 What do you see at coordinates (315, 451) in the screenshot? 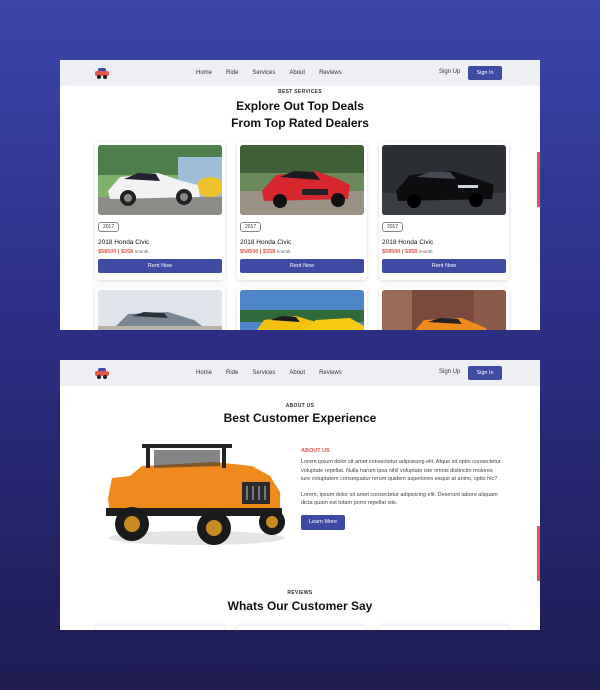
I see `about-label: ABOUT US` at bounding box center [315, 451].